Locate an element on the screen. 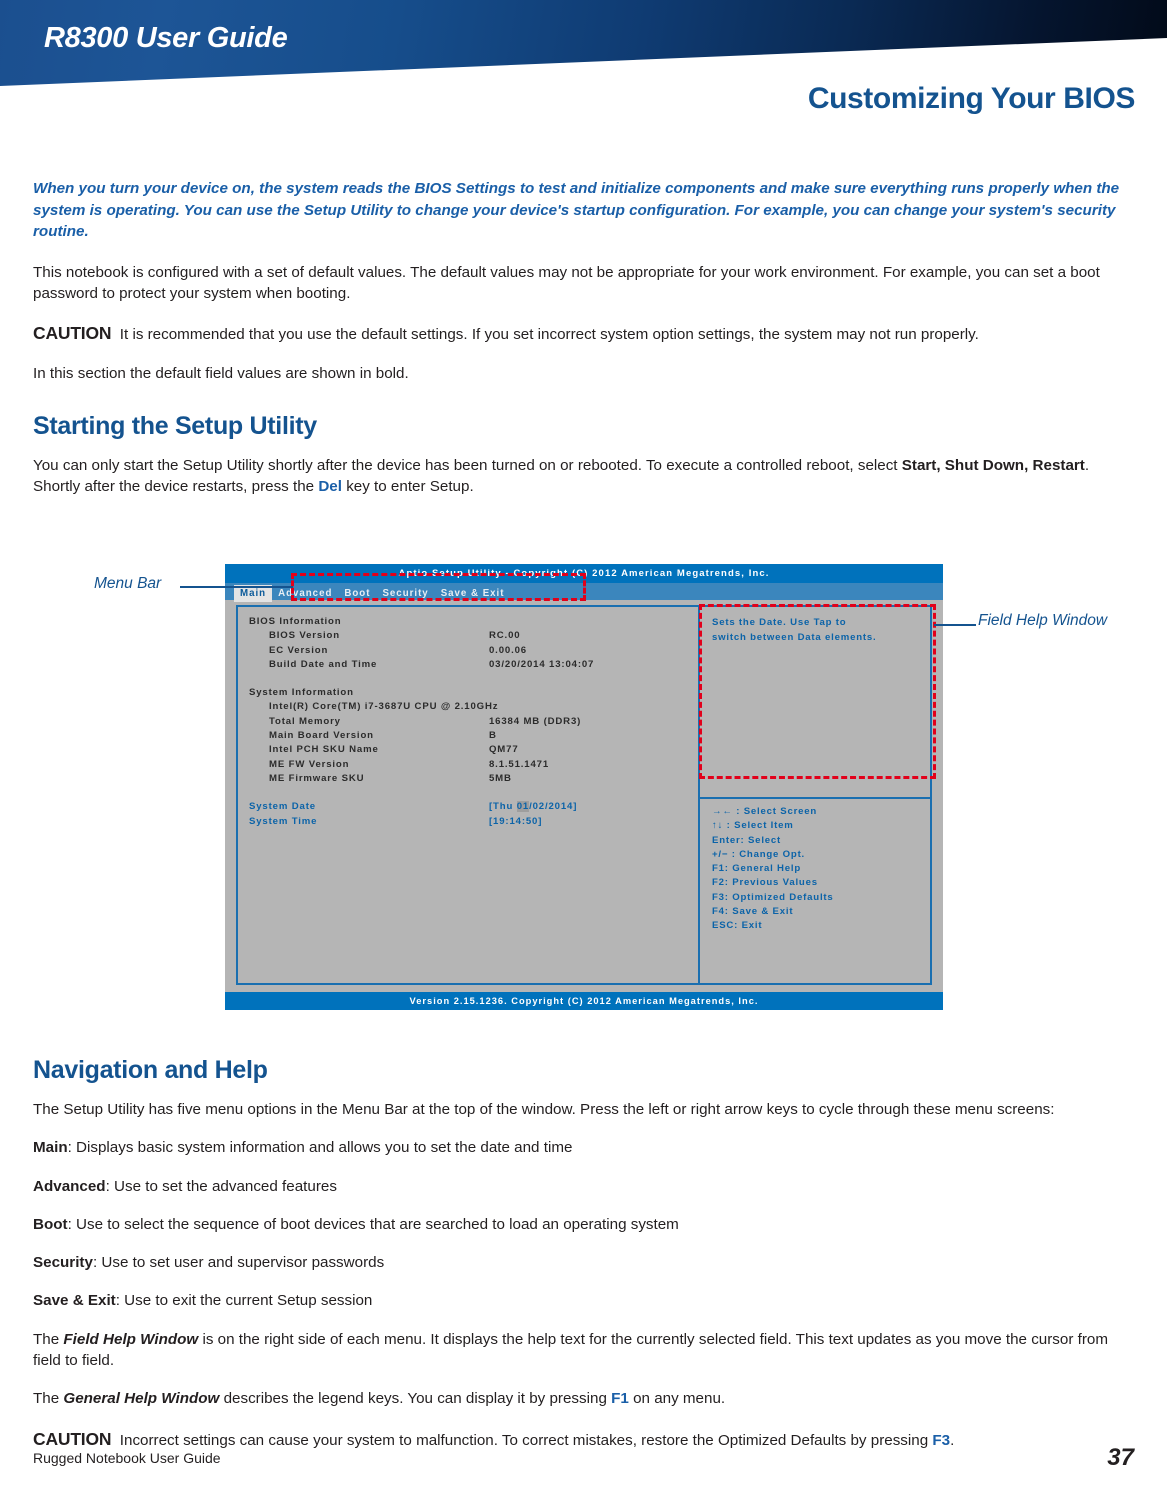  bios-row-value: B is located at coordinates (493, 736).